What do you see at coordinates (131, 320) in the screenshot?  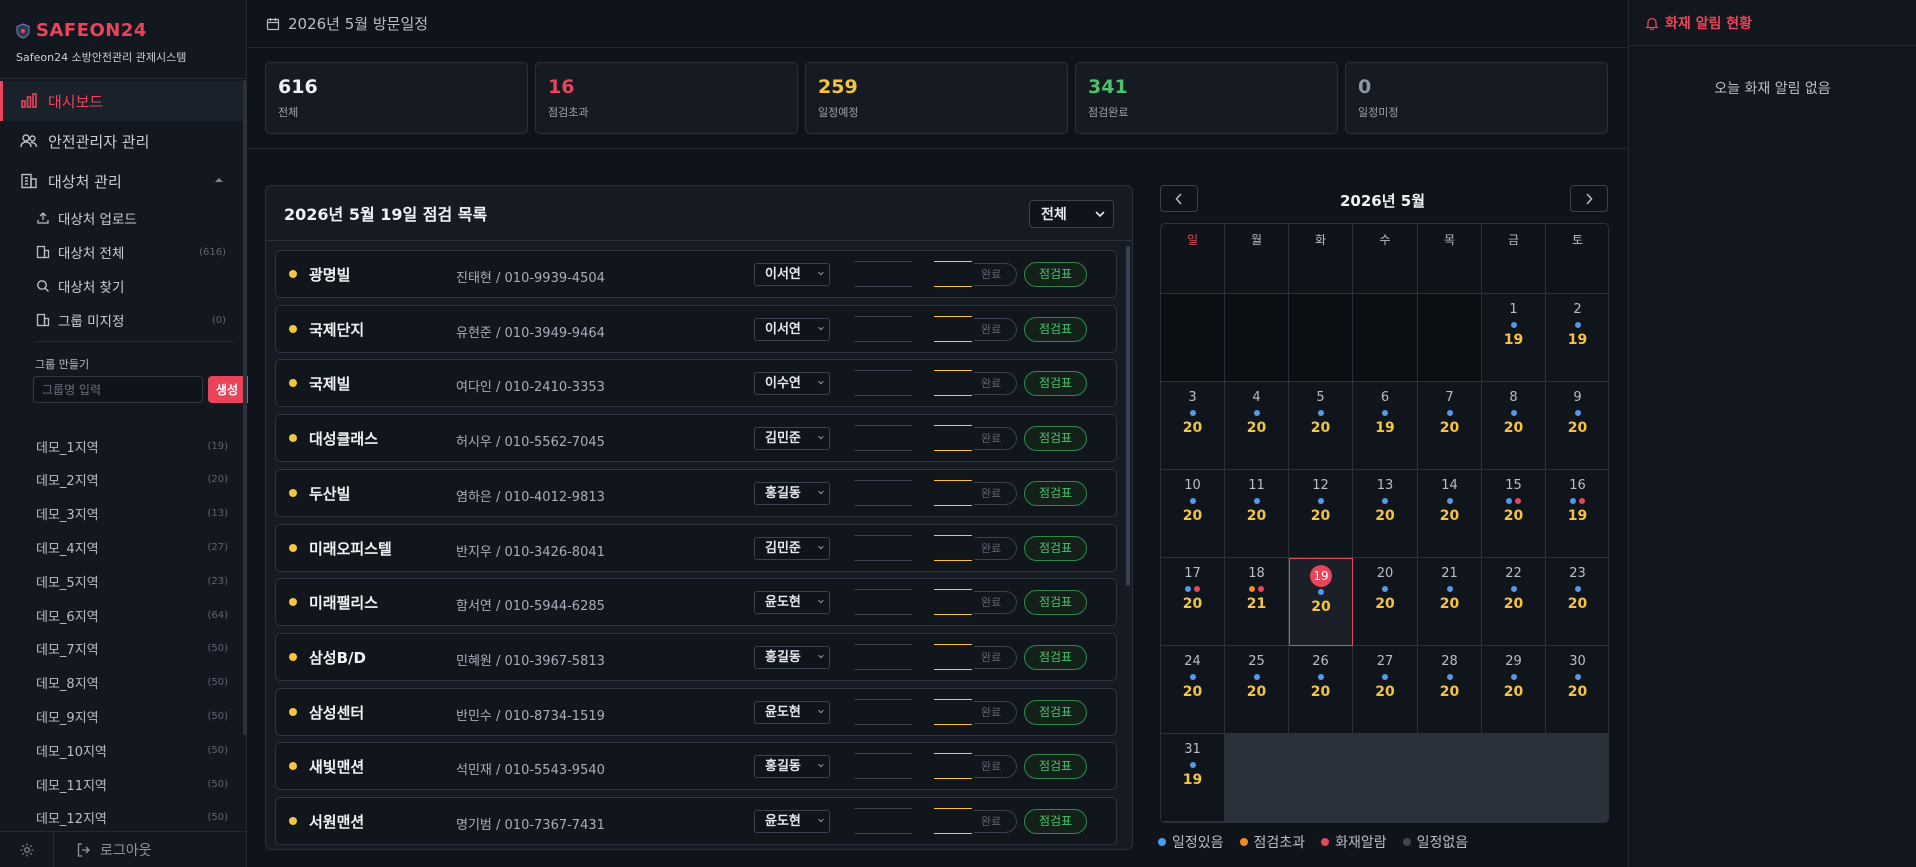 I see `subnav-ungrouped: 그룹 미지정 (0)` at bounding box center [131, 320].